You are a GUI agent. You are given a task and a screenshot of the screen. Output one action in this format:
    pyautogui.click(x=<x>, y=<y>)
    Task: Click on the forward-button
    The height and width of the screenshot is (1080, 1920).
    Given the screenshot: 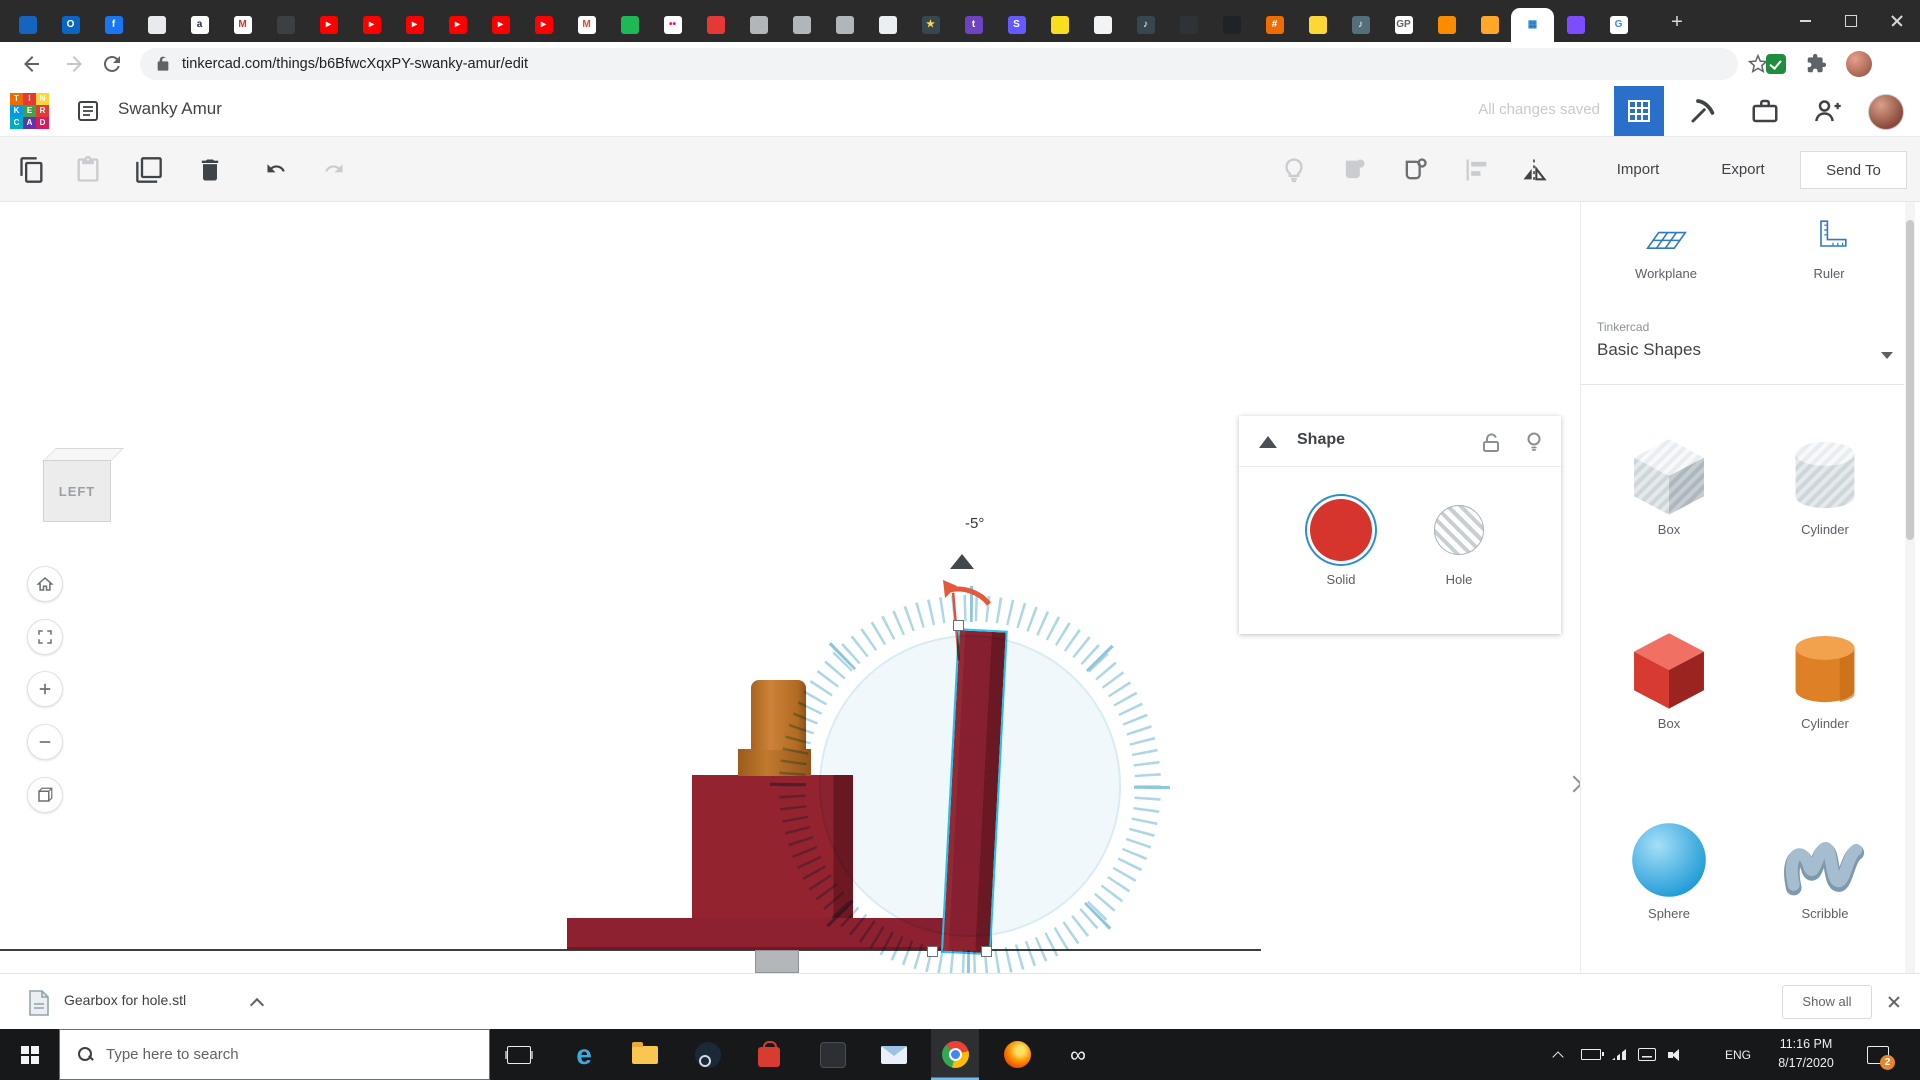 What is the action you would take?
    pyautogui.click(x=74, y=64)
    